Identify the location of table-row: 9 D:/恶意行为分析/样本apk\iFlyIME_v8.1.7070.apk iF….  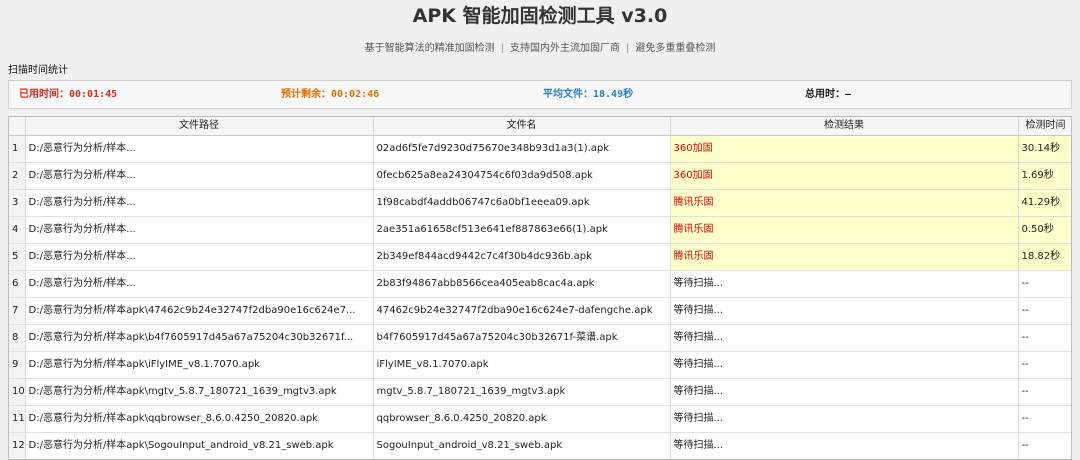
(540, 365).